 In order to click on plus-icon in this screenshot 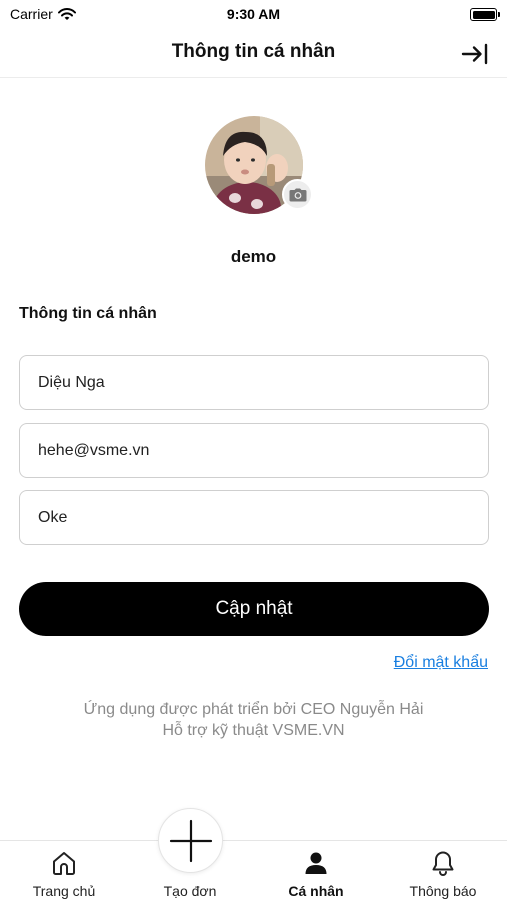, I will do `click(190, 840)`.